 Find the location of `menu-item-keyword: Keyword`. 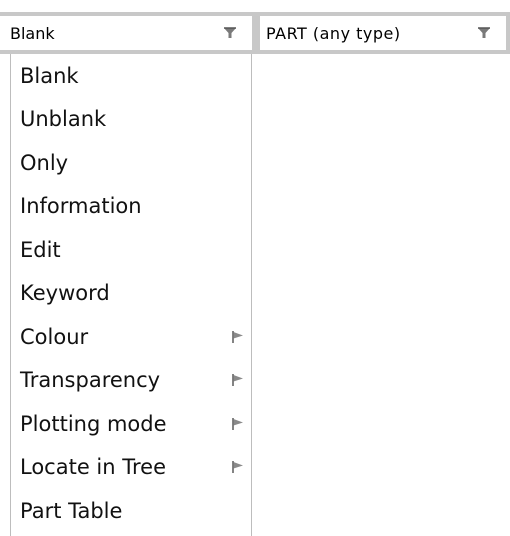

menu-item-keyword: Keyword is located at coordinates (131, 294).